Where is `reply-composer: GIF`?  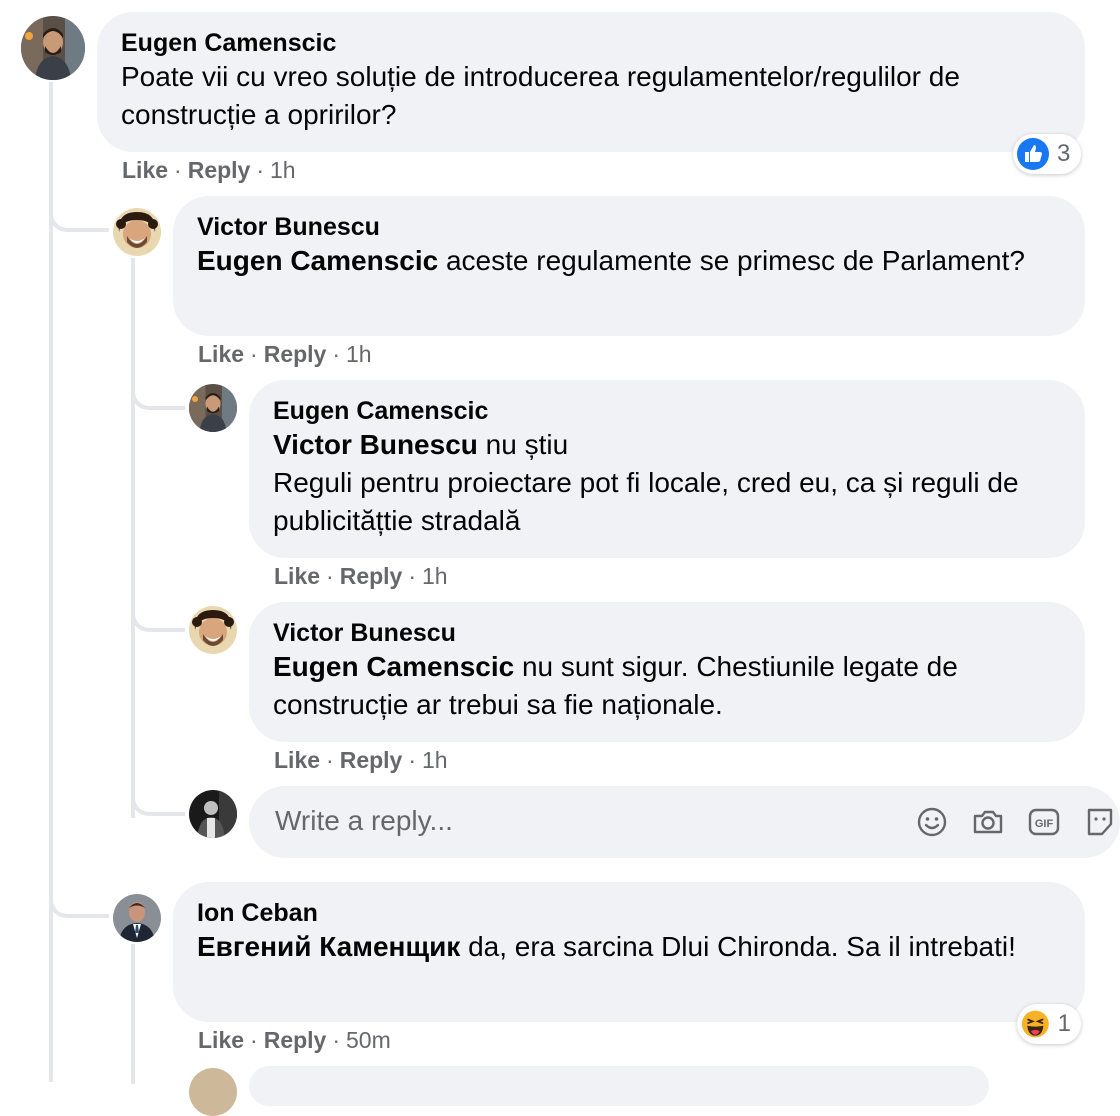 reply-composer: GIF is located at coordinates (684, 822).